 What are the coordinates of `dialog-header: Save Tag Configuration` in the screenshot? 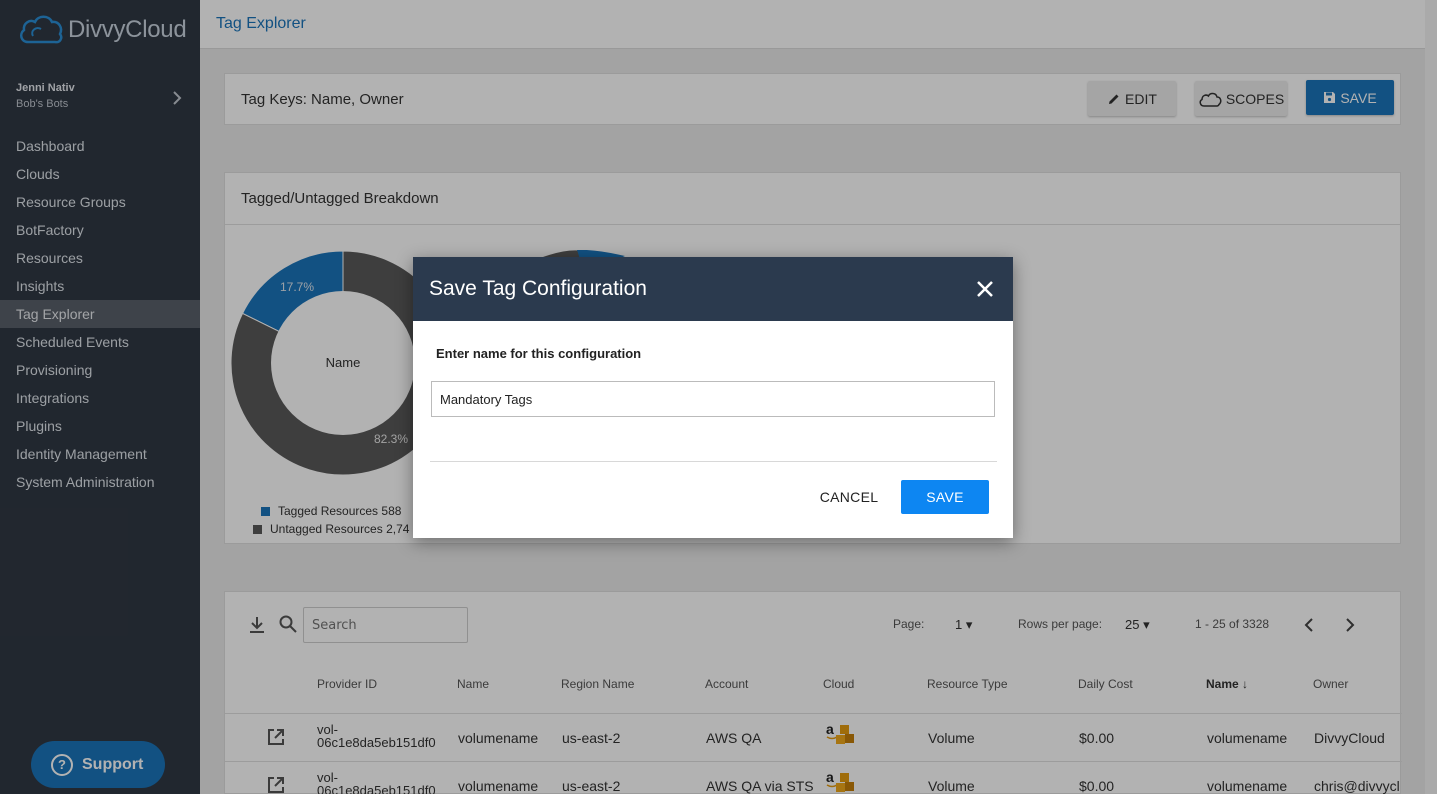 It's located at (713, 289).